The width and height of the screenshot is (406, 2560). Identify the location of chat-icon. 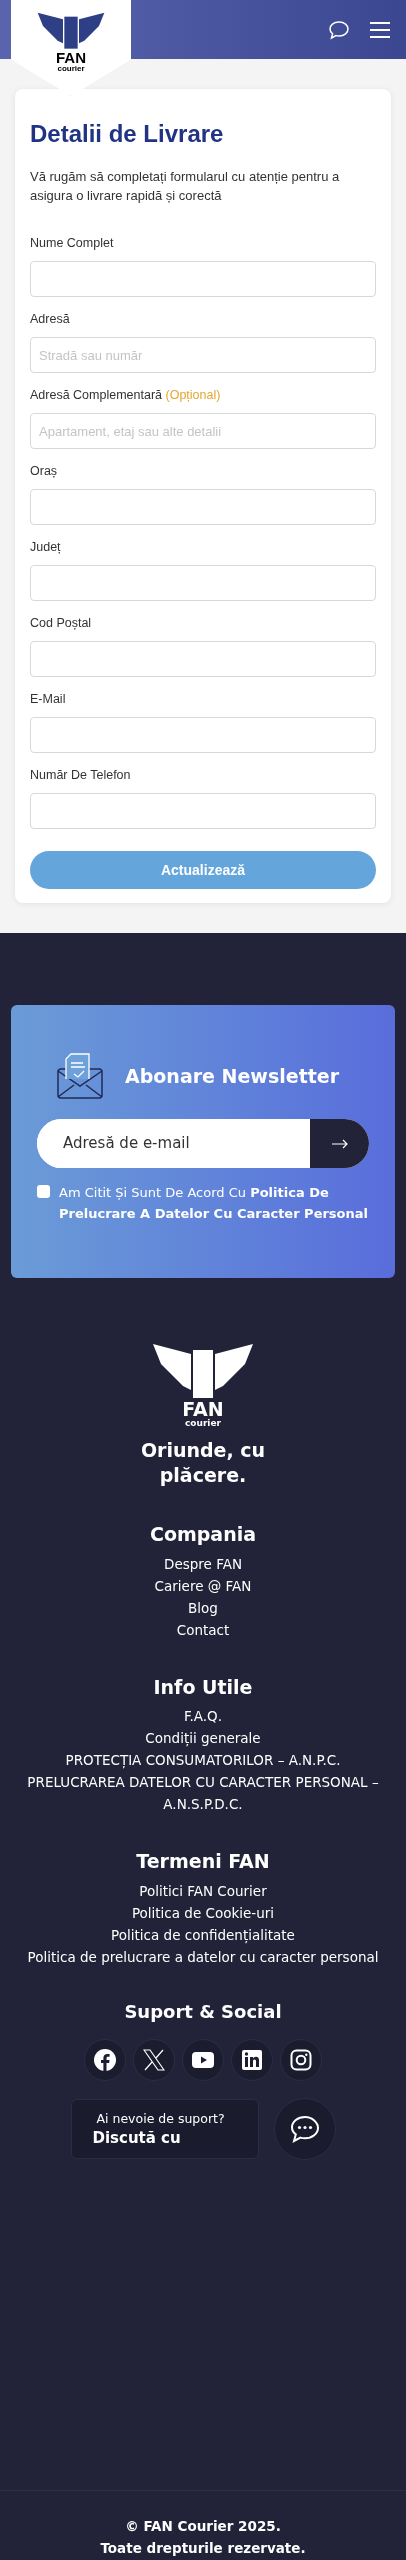
(339, 29).